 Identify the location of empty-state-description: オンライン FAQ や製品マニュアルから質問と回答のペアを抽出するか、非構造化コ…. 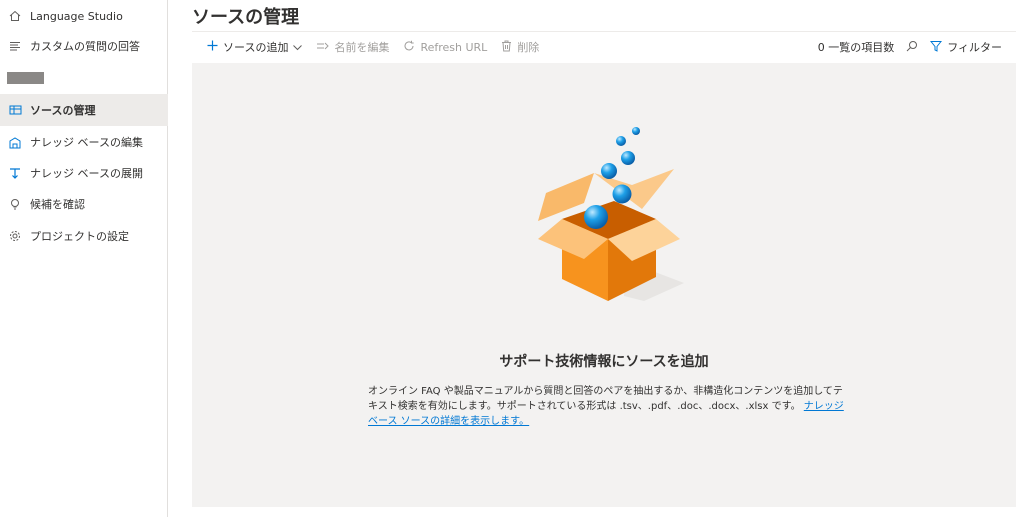
(606, 406).